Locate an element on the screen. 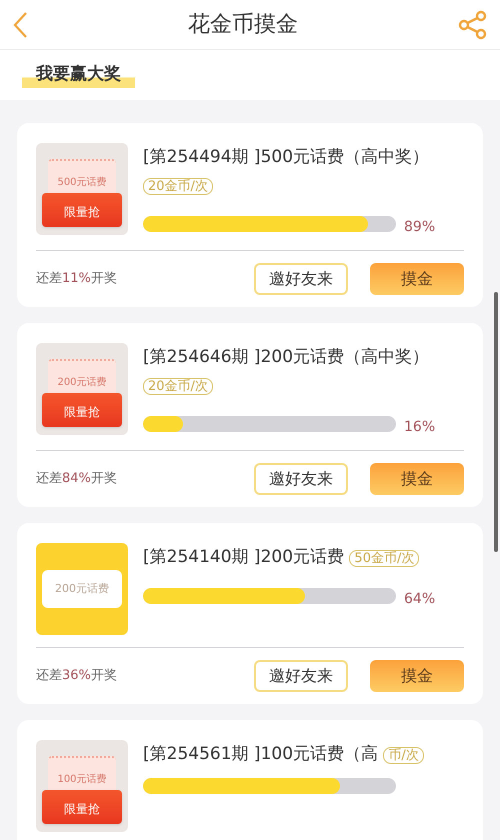  progress-percent: 89% is located at coordinates (420, 227).